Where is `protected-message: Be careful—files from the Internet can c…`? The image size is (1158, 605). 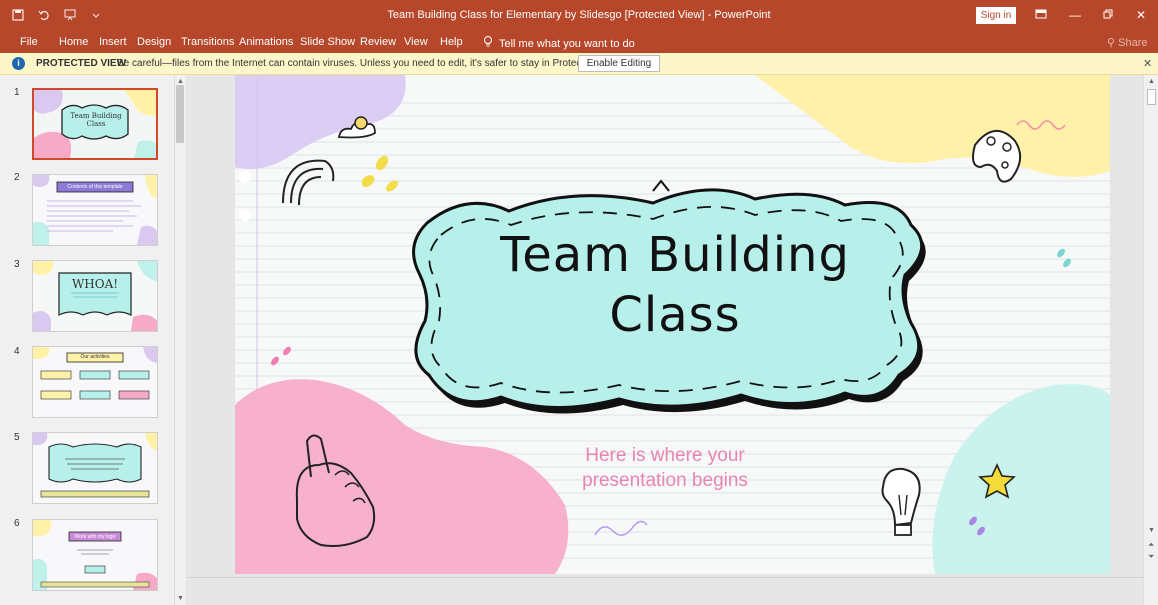
protected-message: Be careful—files from the Internet can c… is located at coordinates (369, 63).